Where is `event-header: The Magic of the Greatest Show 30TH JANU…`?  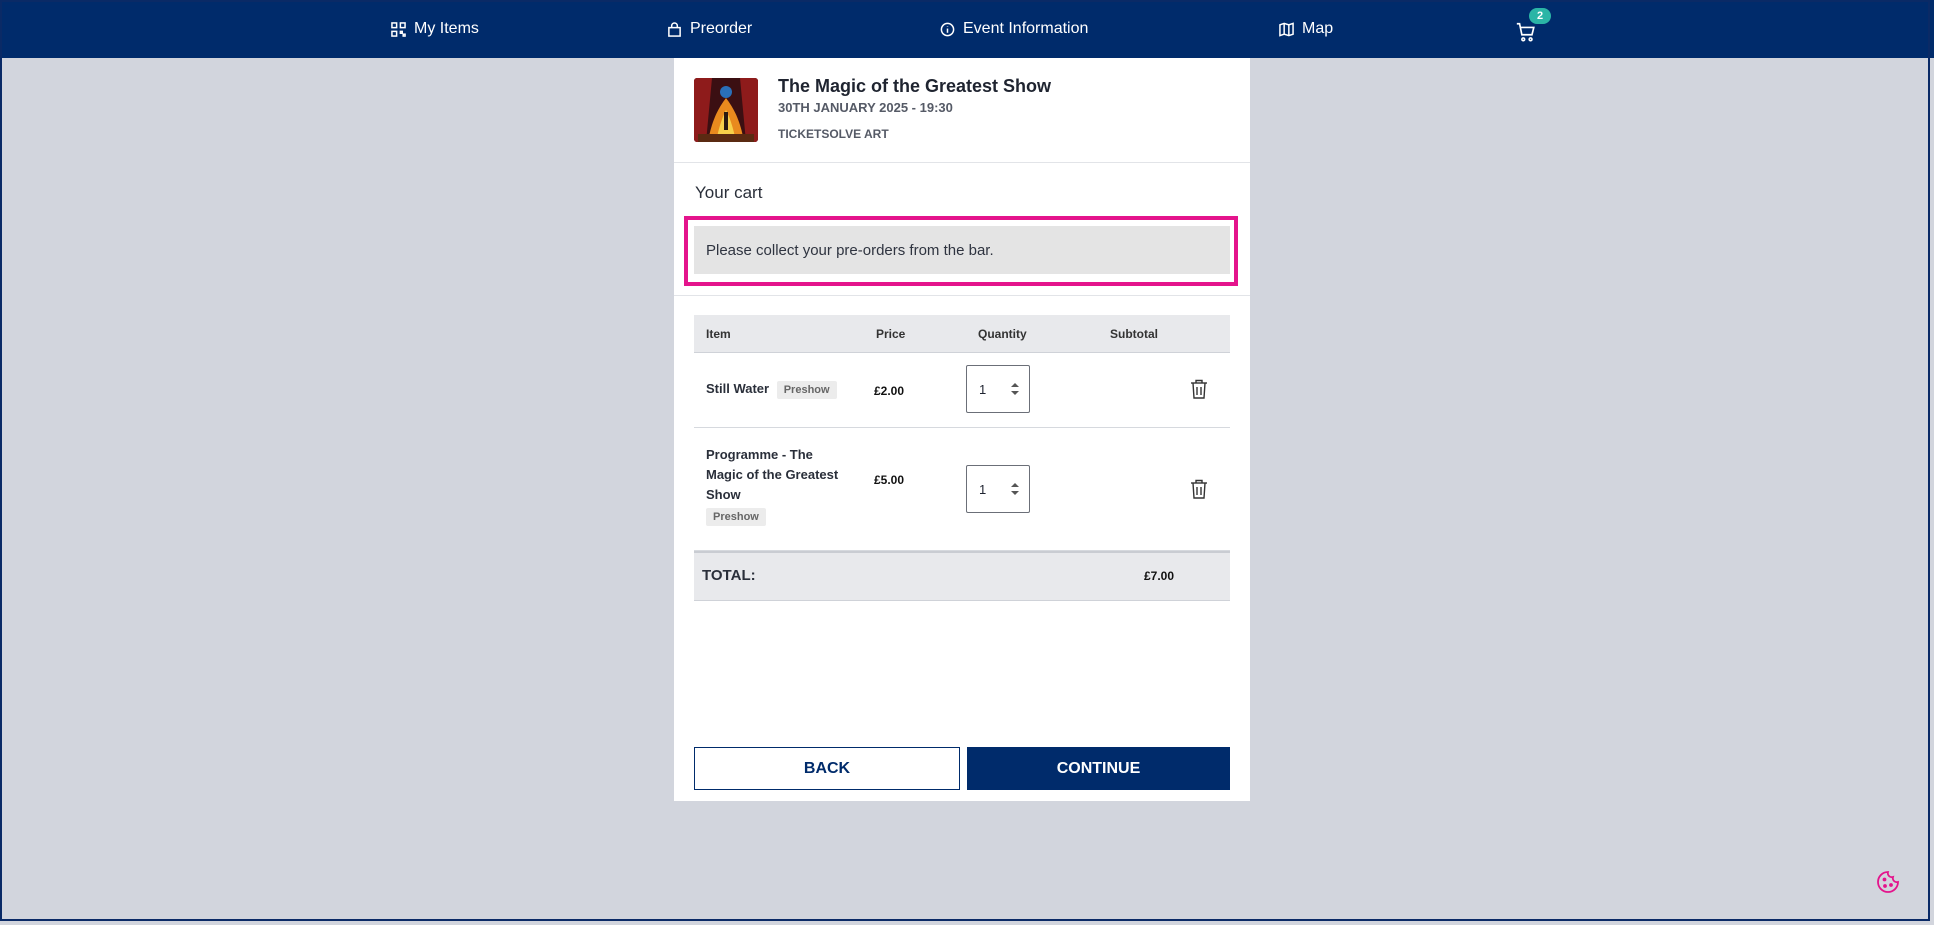 event-header: The Magic of the Greatest Show 30TH JANU… is located at coordinates (962, 110).